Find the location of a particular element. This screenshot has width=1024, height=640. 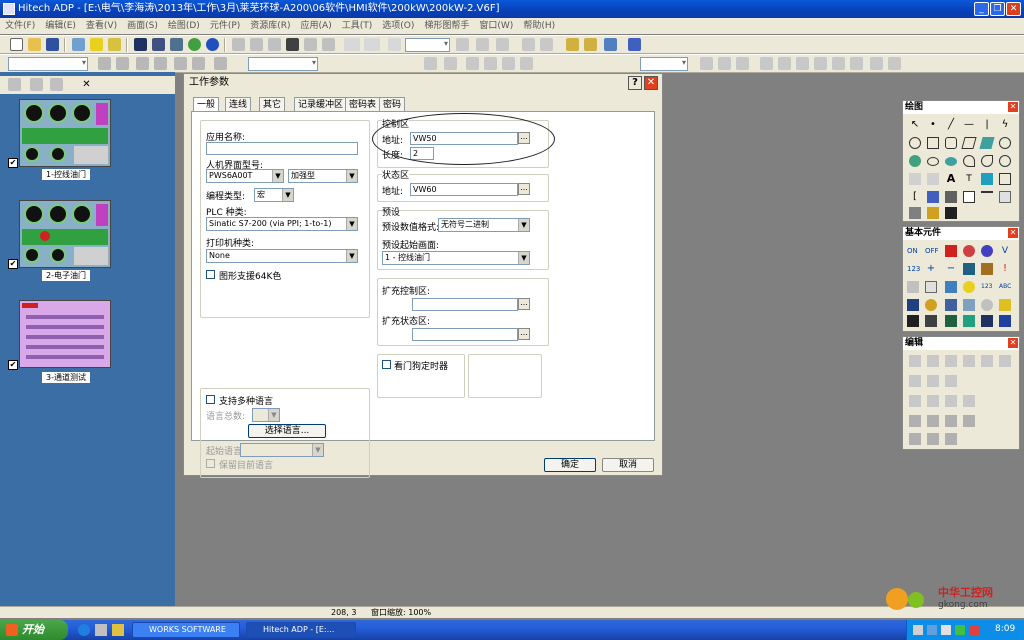

fill-icon is located at coordinates (915, 179).